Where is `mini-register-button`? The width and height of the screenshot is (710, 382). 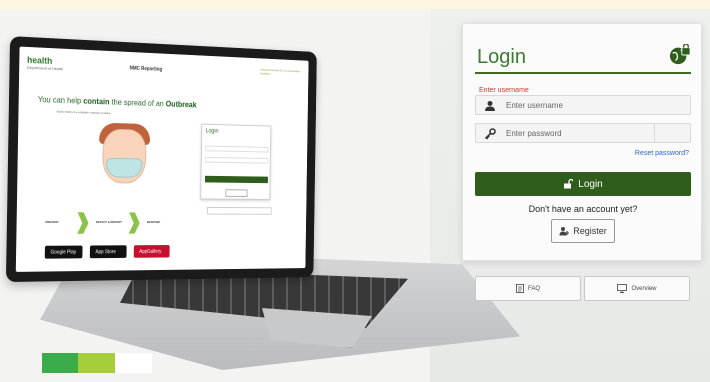
mini-register-button is located at coordinates (236, 193).